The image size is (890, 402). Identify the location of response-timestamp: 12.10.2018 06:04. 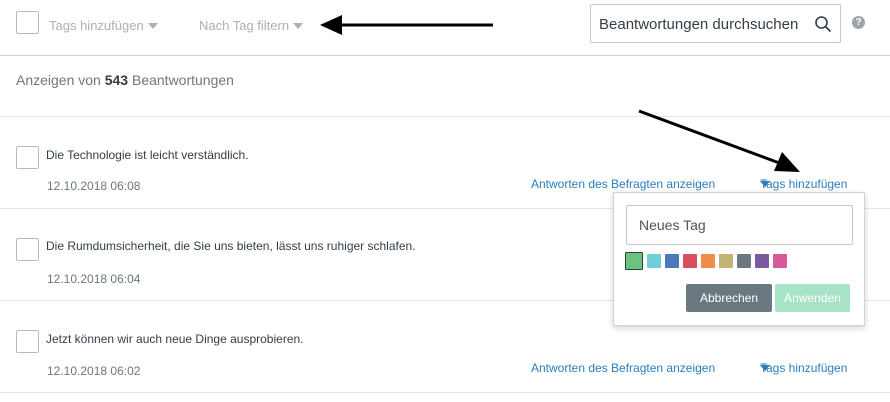
(94, 279).